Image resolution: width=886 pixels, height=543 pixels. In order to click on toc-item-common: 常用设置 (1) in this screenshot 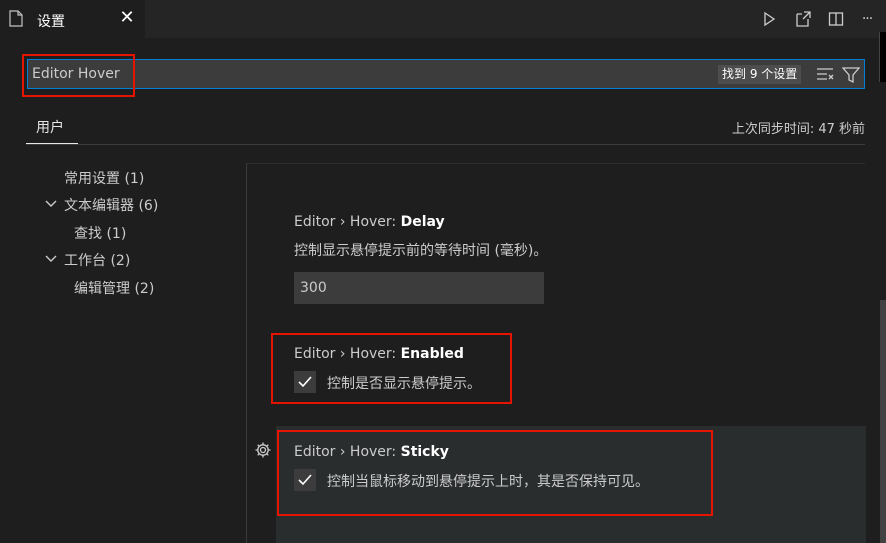, I will do `click(104, 178)`.